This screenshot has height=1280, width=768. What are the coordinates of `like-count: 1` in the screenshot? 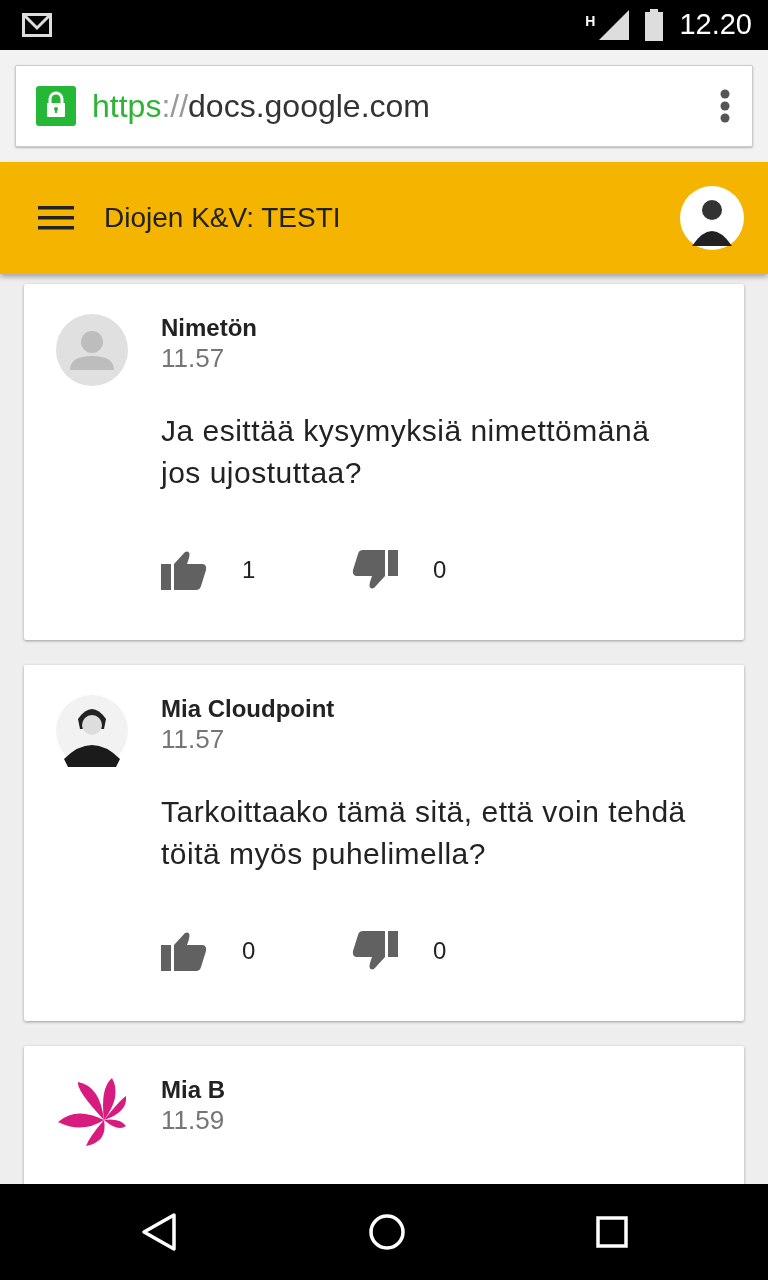 It's located at (249, 570).